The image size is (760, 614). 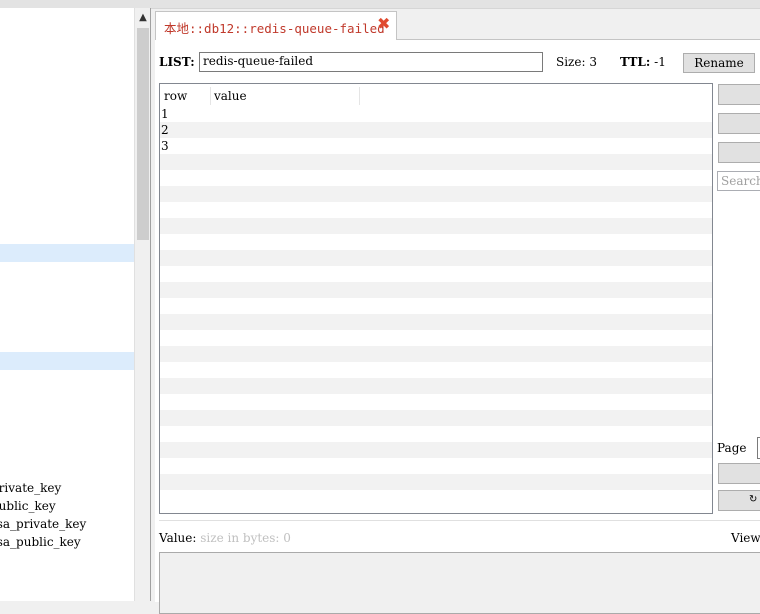 I want to click on size-label: Size: 3, so click(x=576, y=62).